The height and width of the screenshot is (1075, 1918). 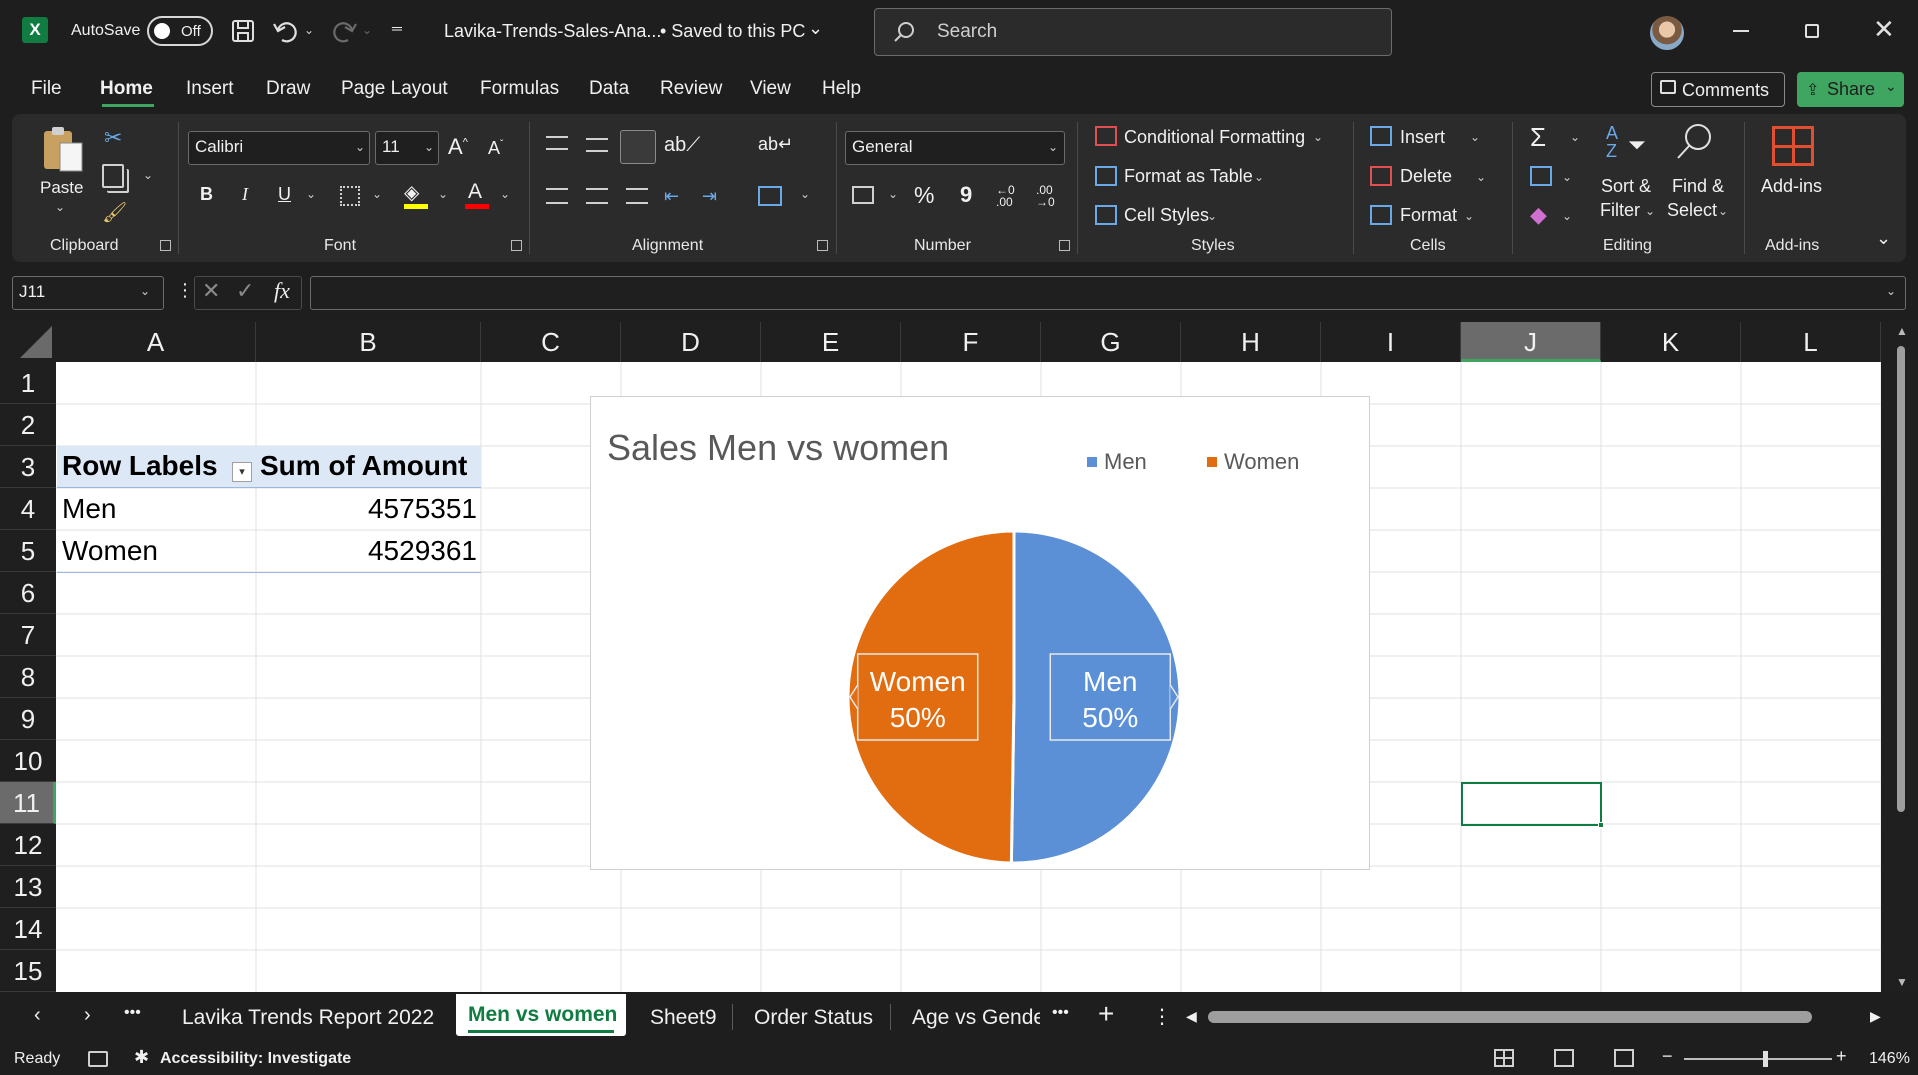 I want to click on tab-draw: Draw, so click(x=288, y=89).